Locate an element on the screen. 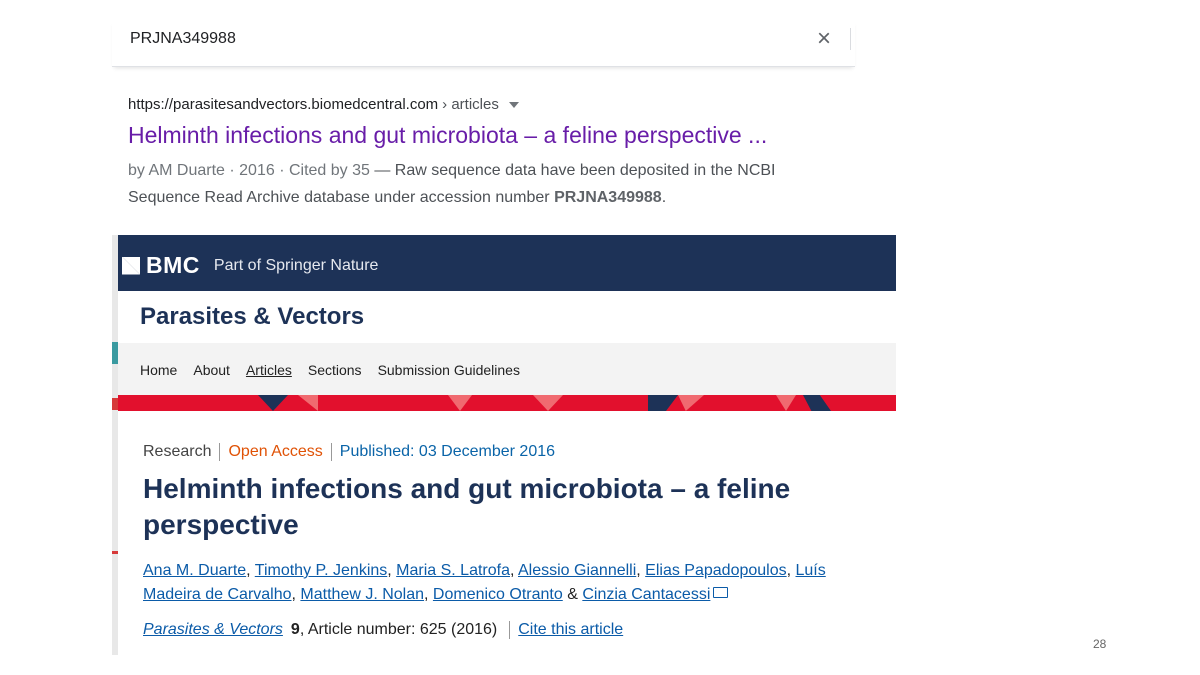 Image resolution: width=1200 pixels, height=675 pixels. bmc-logo: BMC Part of Springer Nature is located at coordinates (250, 265).